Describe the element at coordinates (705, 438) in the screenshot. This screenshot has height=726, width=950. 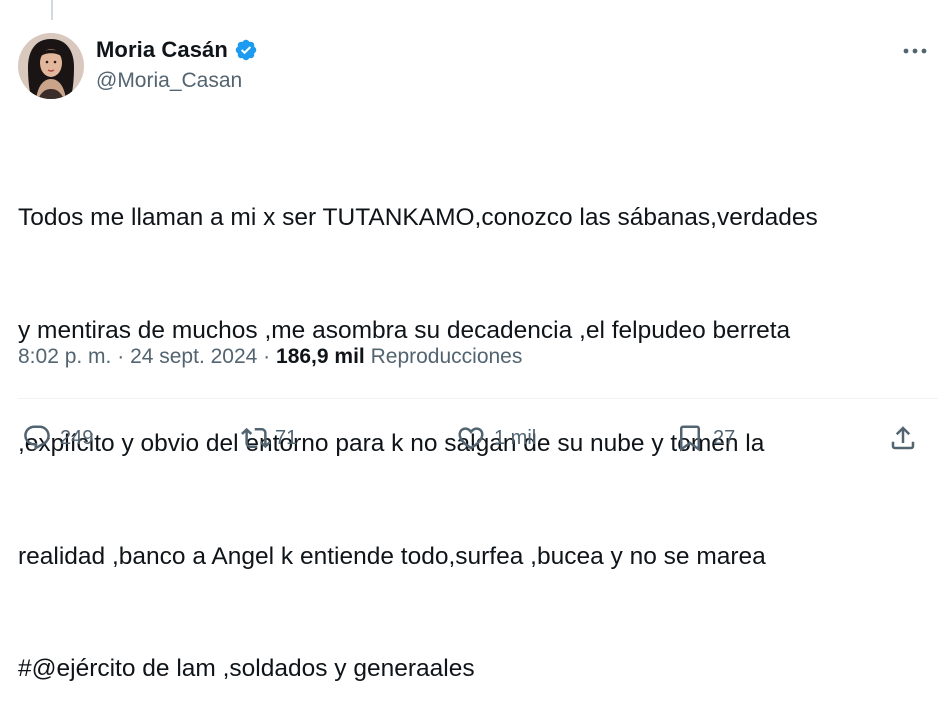
I see `bookmark-button: 27` at that location.